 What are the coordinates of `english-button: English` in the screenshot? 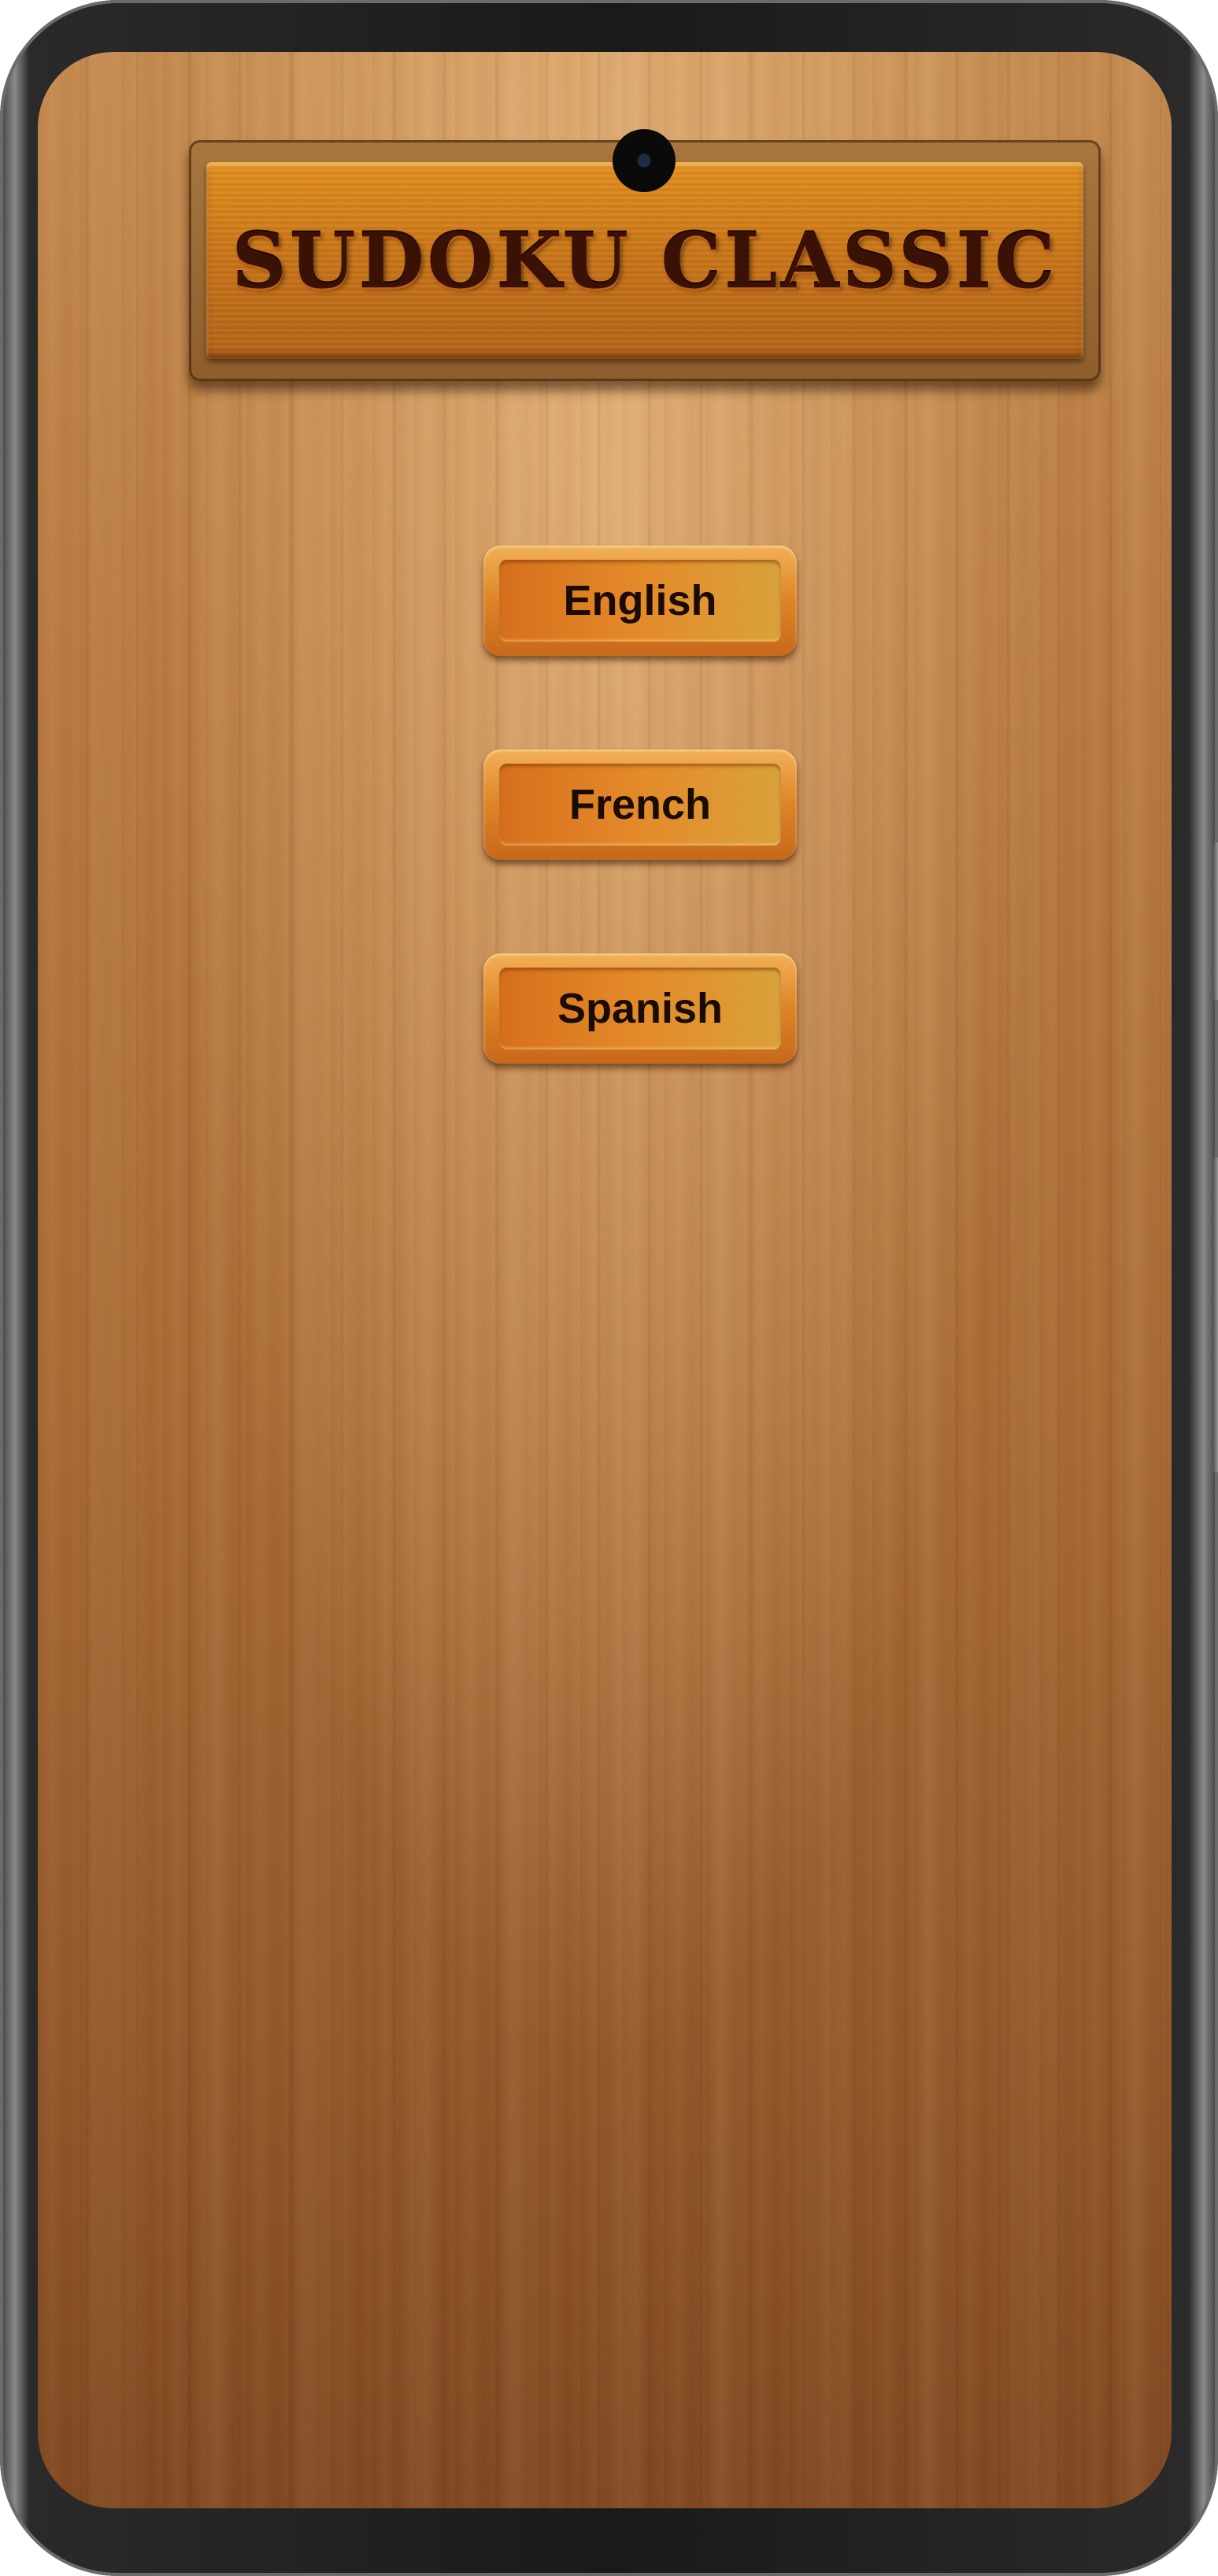 It's located at (640, 601).